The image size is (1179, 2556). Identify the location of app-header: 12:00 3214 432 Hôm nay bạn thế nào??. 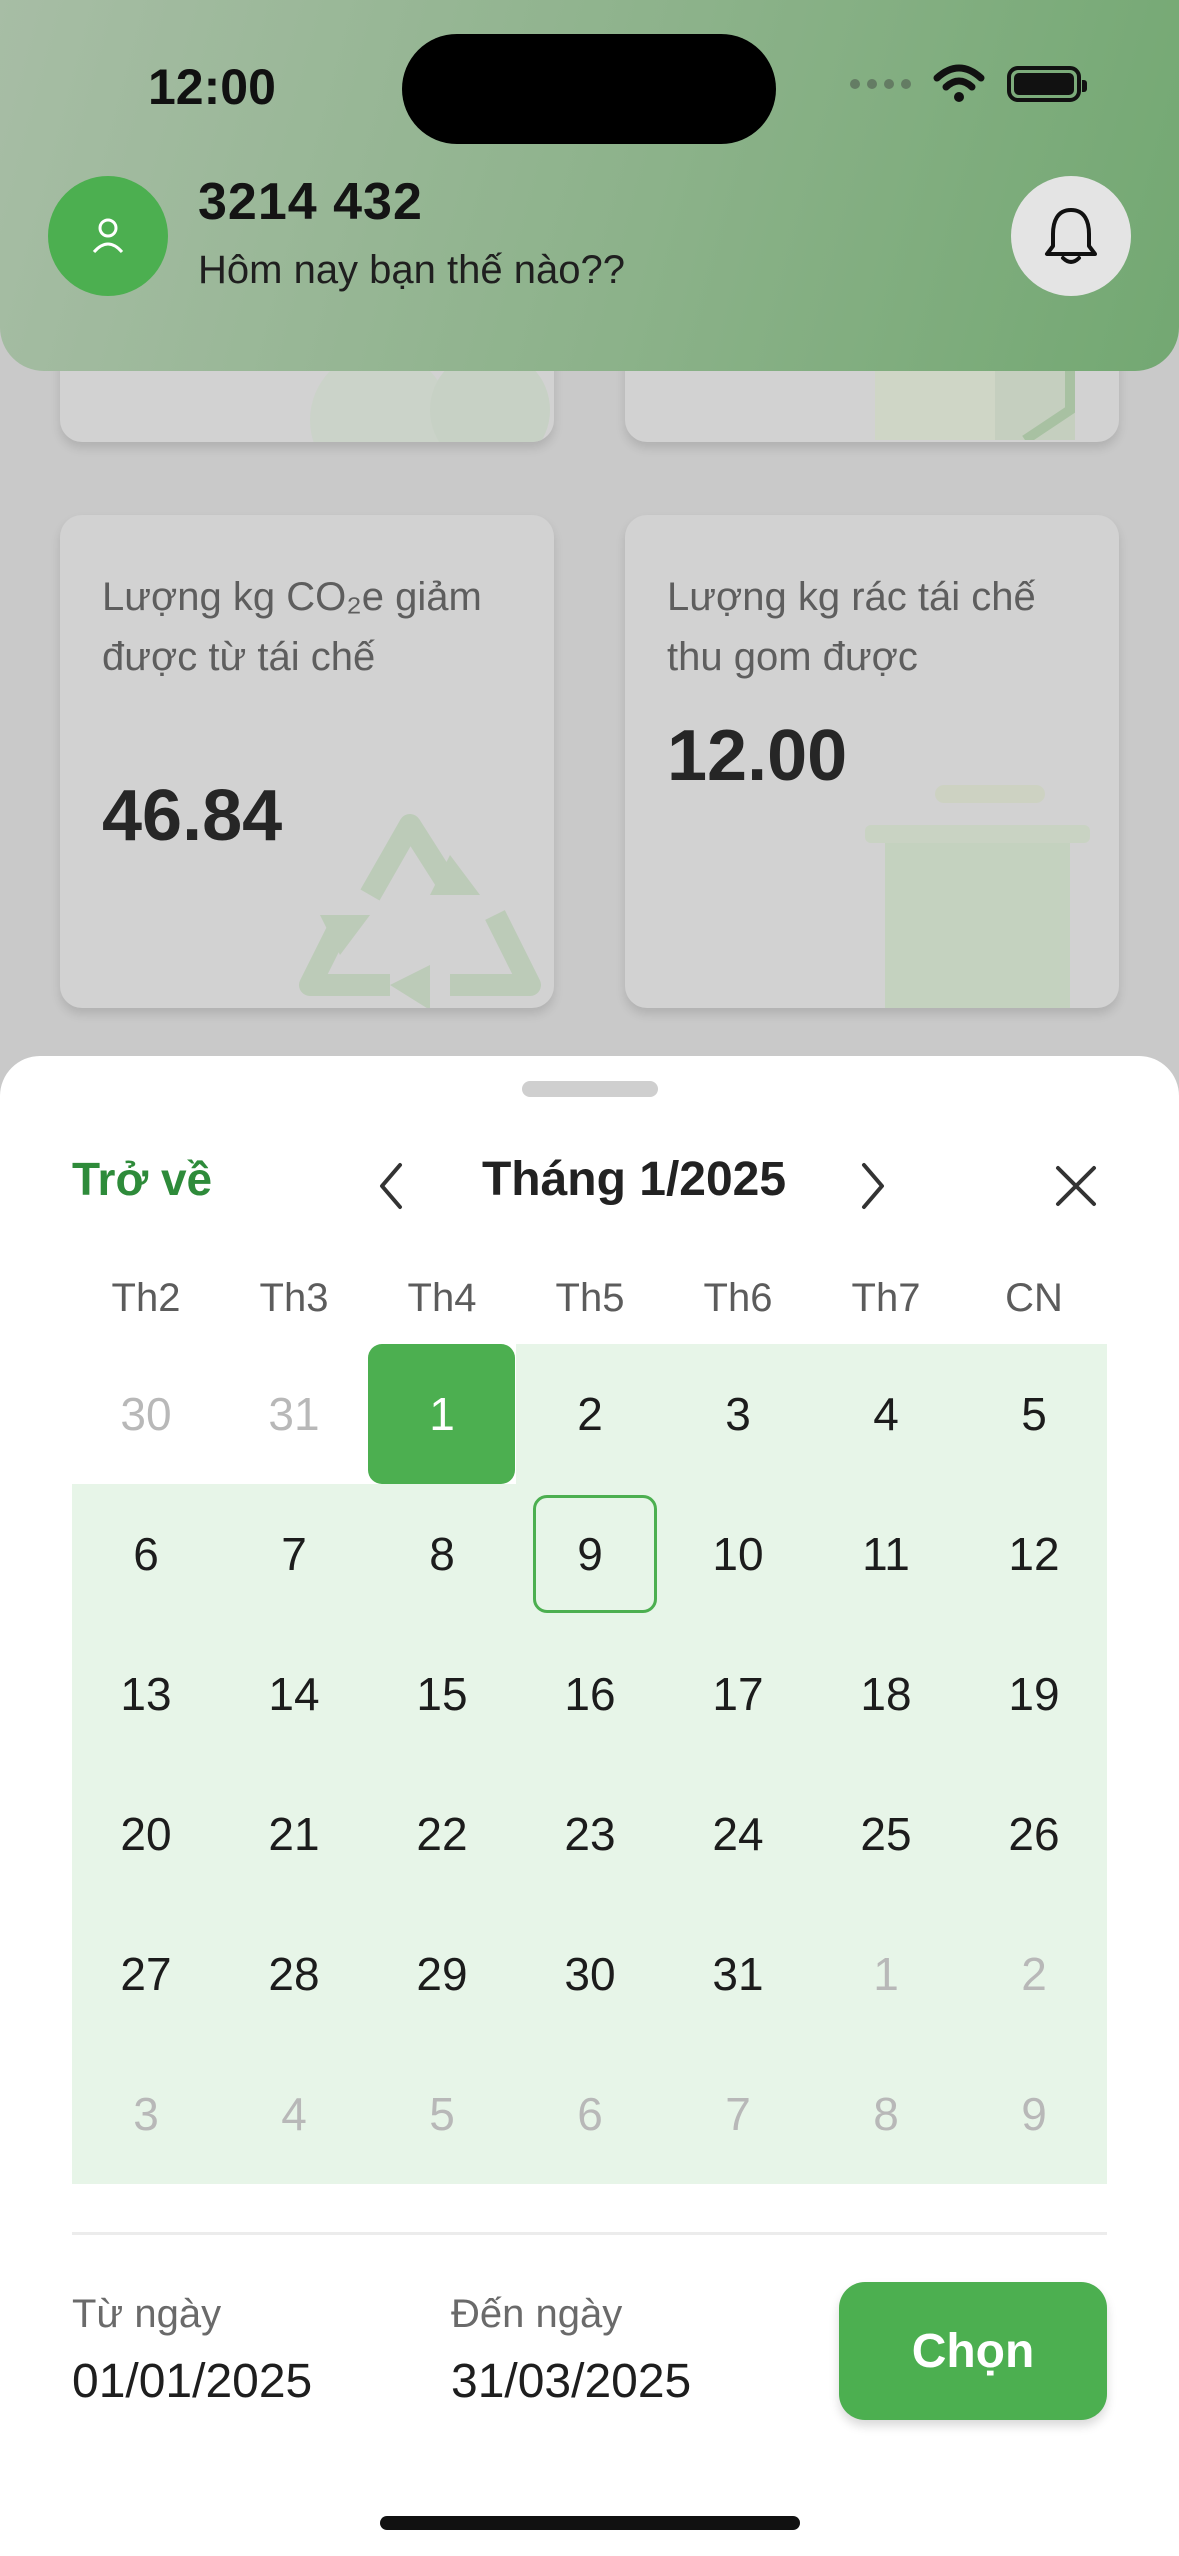
(589, 185).